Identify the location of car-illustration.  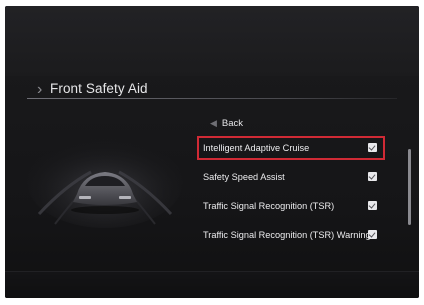
(105, 176).